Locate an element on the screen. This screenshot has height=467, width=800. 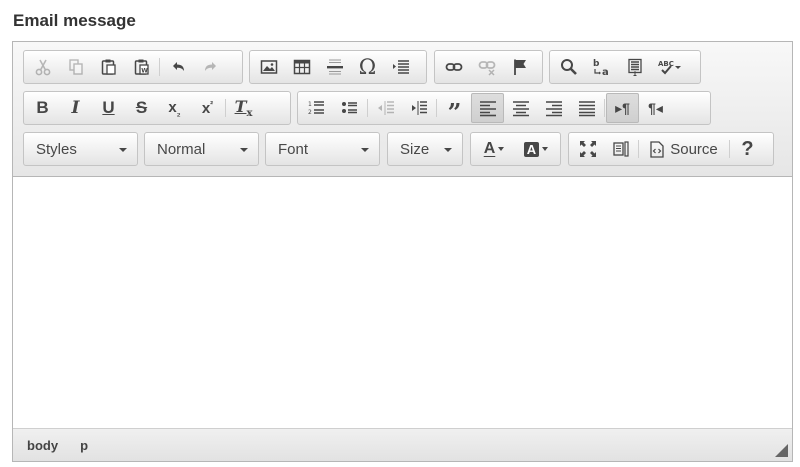
styles-dropdown: Styles is located at coordinates (80, 149).